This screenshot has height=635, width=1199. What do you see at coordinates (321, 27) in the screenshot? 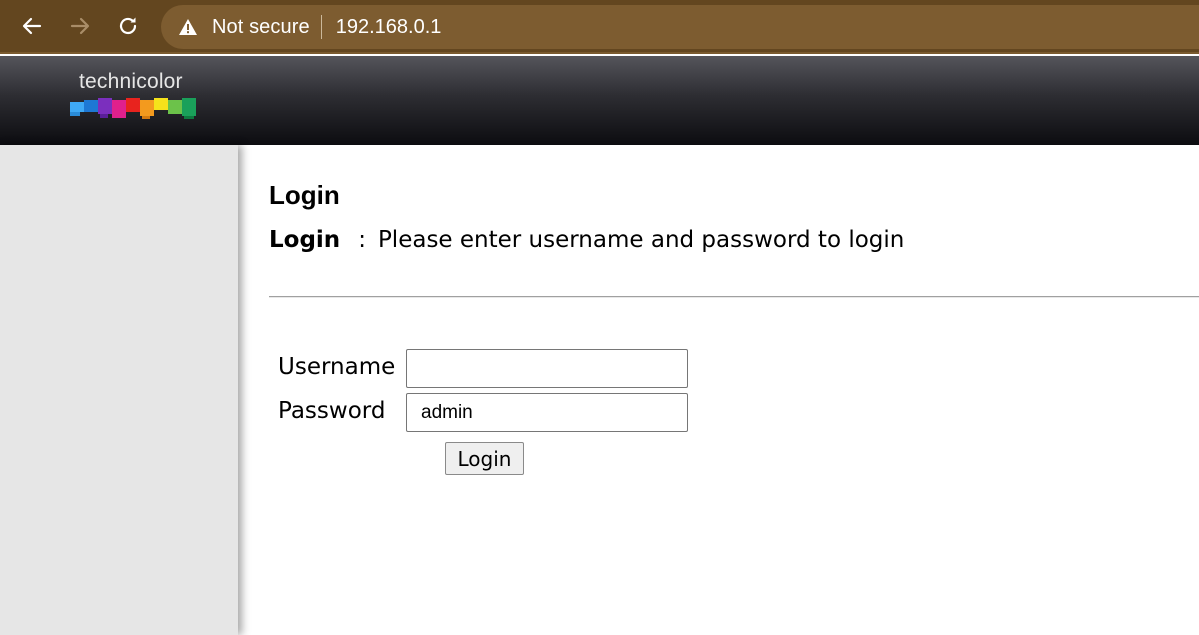
I see `address-bar-divider` at bounding box center [321, 27].